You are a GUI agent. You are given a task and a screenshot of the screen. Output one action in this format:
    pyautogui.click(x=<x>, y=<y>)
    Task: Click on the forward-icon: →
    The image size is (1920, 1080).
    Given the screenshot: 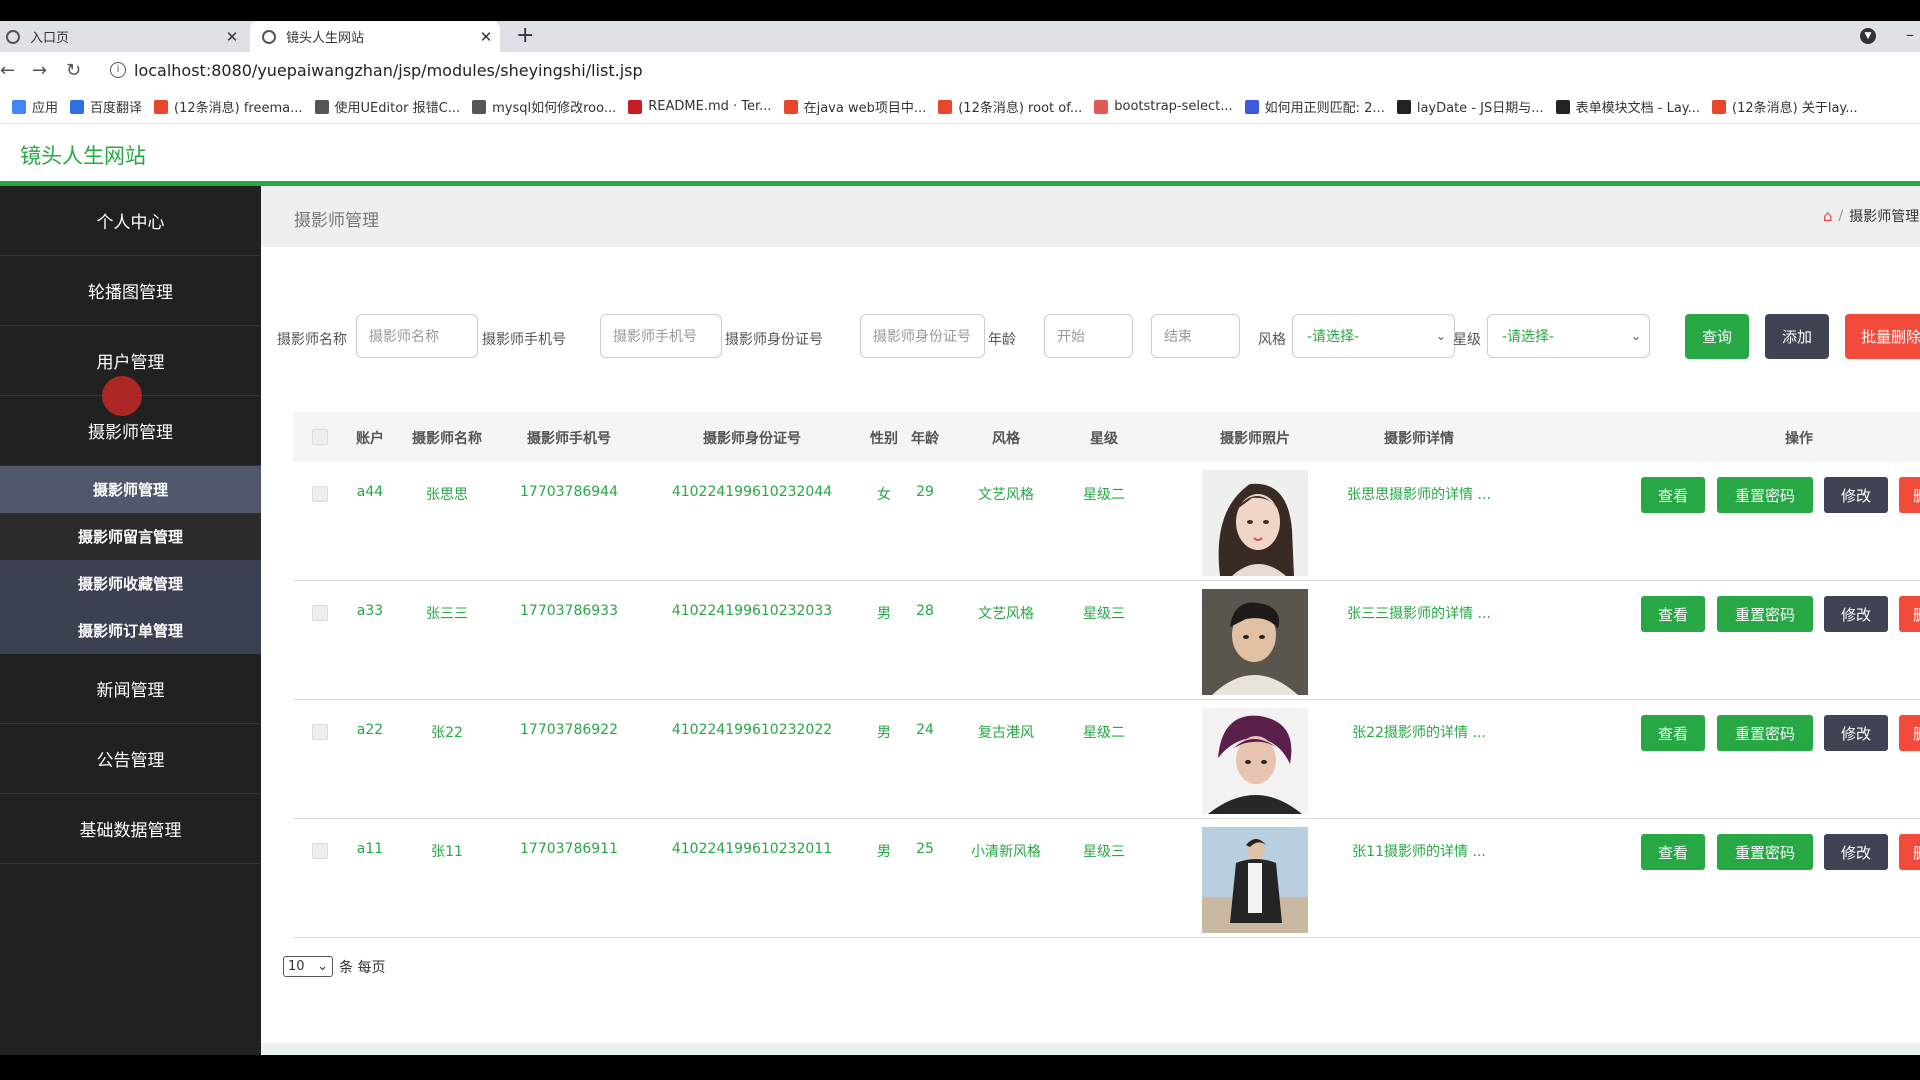 What is the action you would take?
    pyautogui.click(x=39, y=70)
    